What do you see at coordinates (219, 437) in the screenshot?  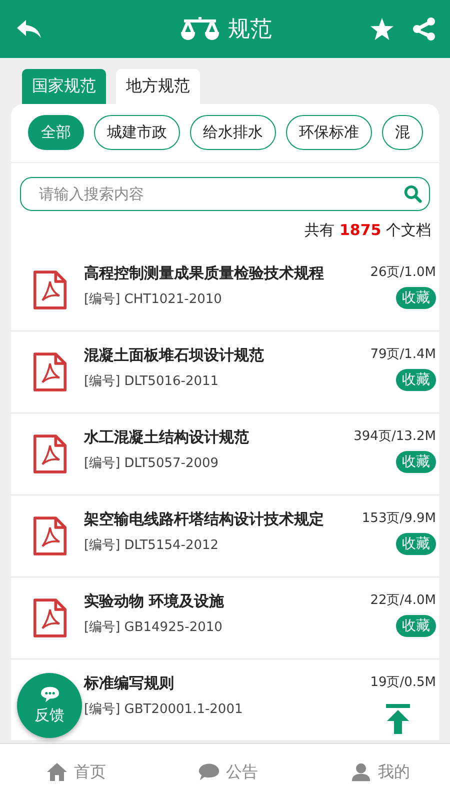 I see `document-title: 水工混凝土结构设计规范` at bounding box center [219, 437].